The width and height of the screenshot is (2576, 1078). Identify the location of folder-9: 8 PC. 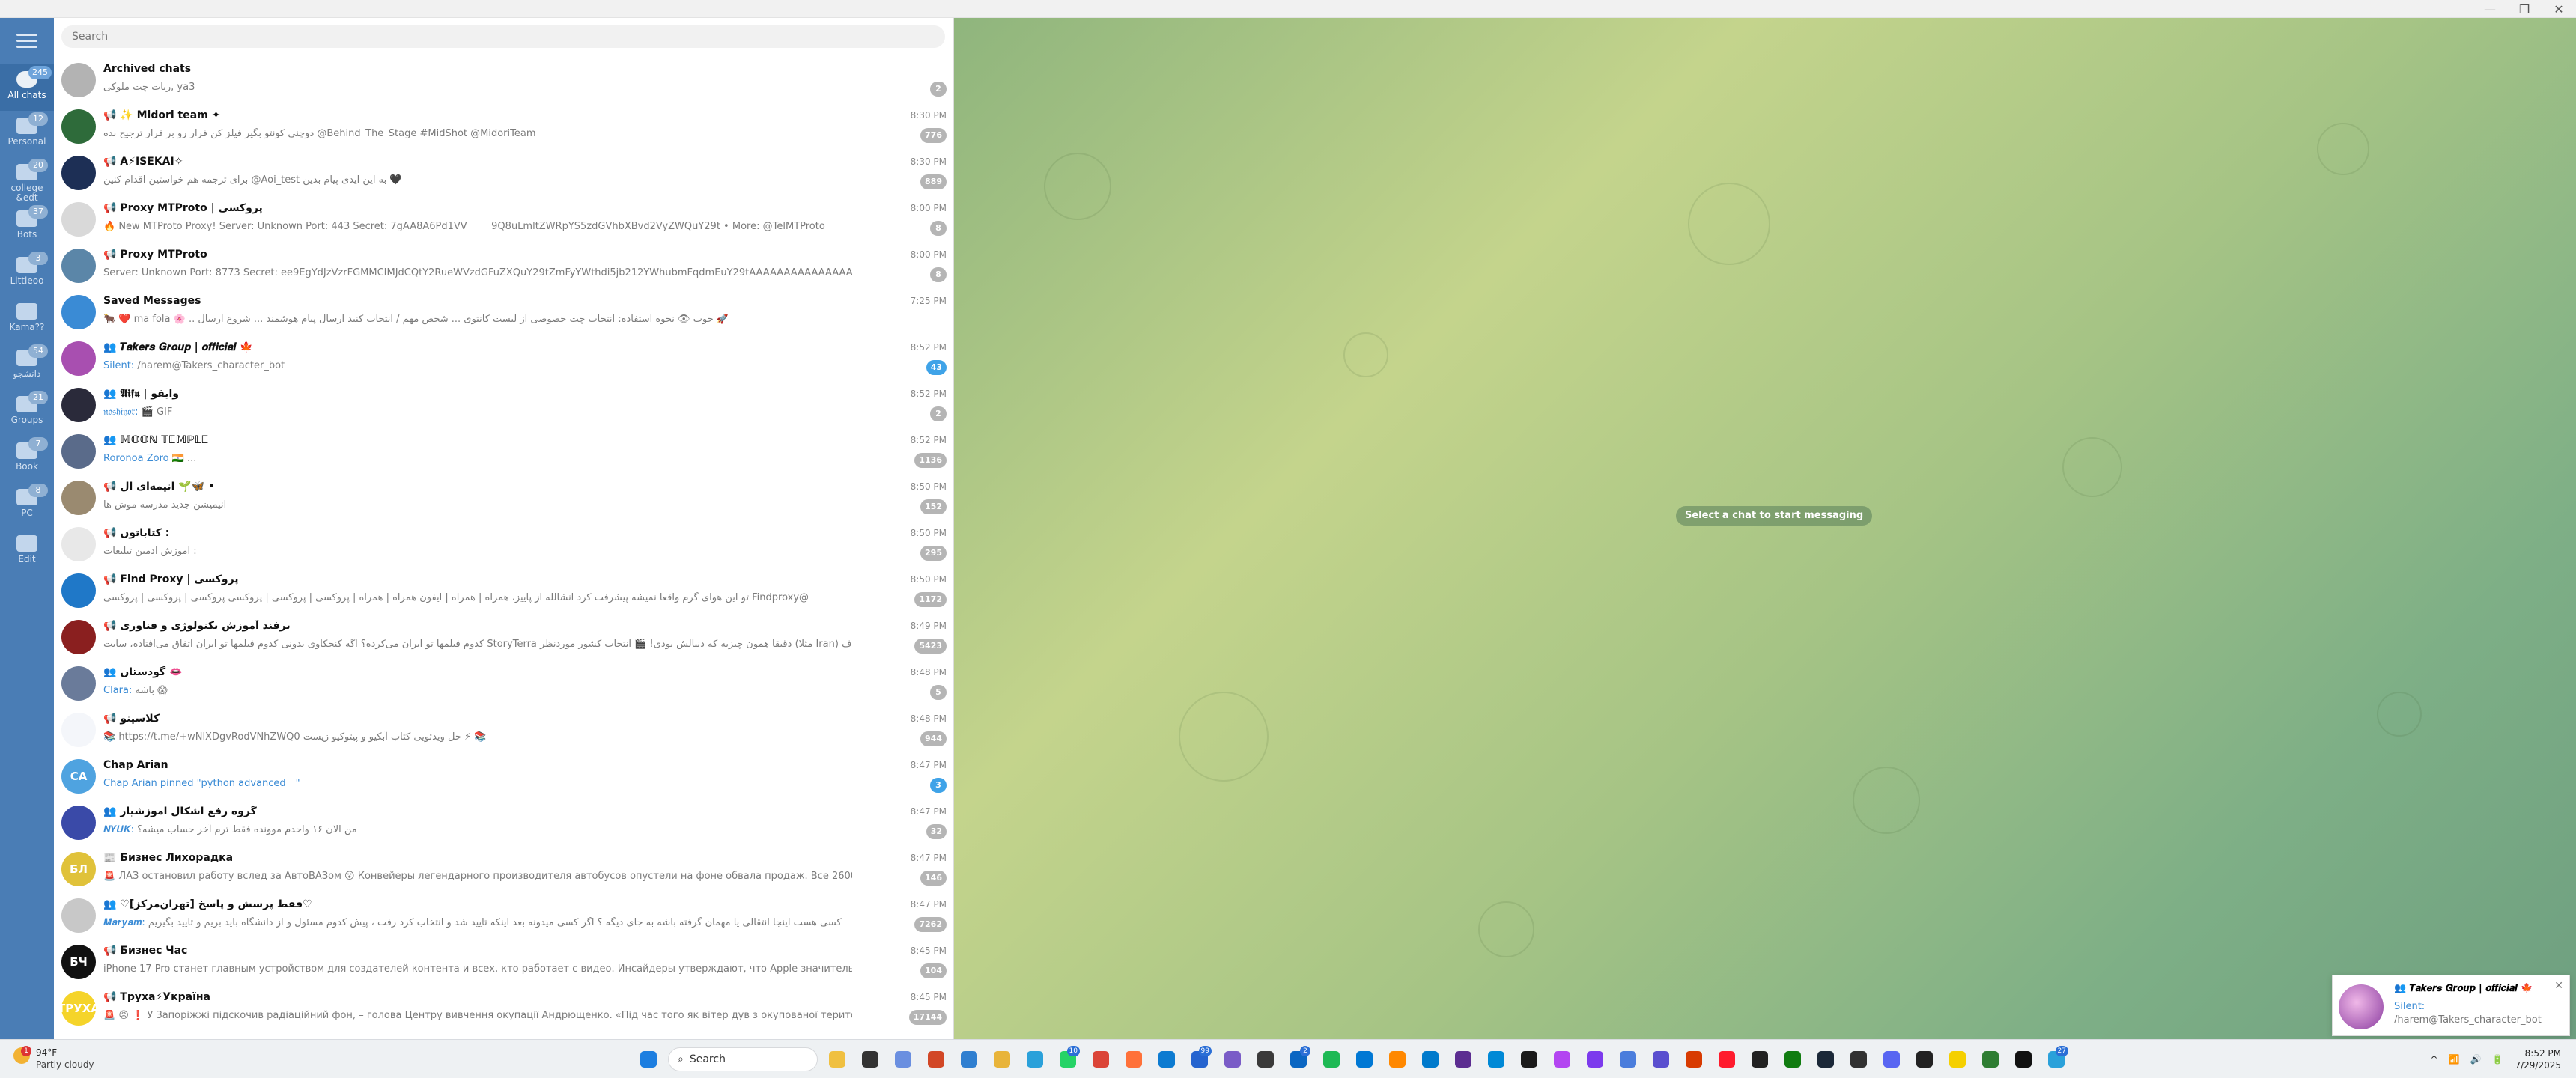
(27, 505).